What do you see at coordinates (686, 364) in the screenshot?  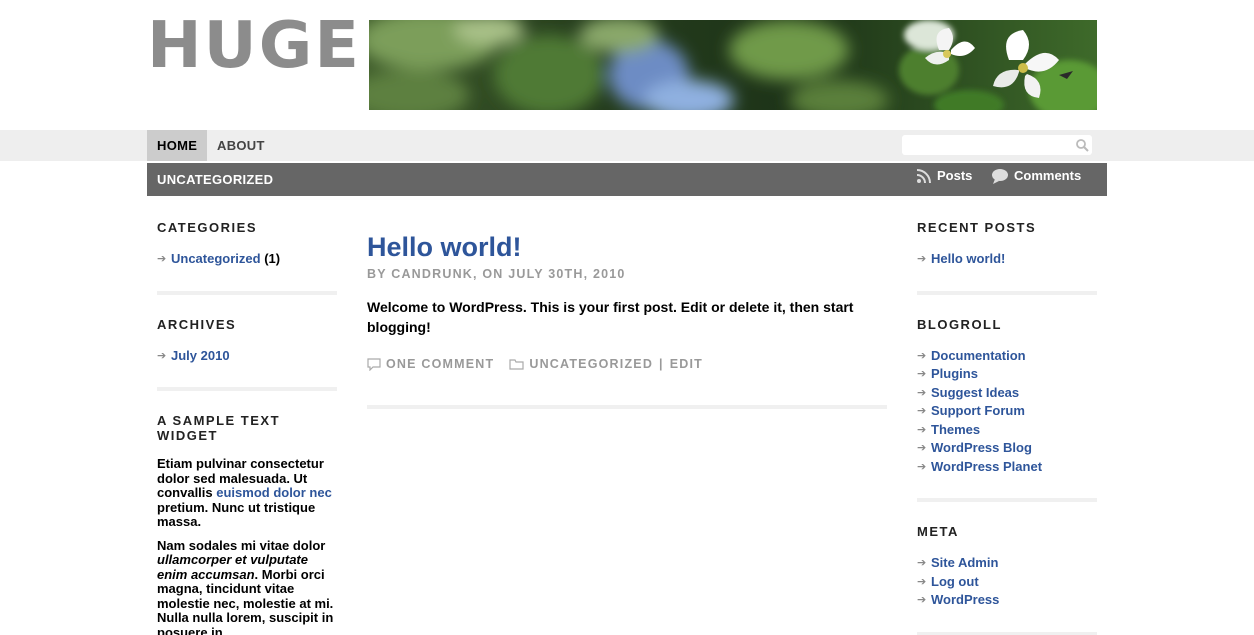 I see `post-edit-link: EDIT` at bounding box center [686, 364].